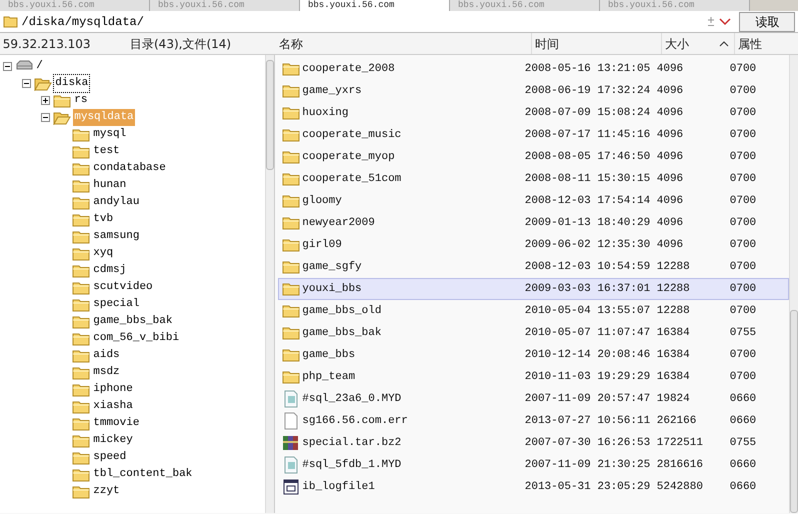  I want to click on file-row: gloomy 2008-12-03 17:54:14 4096 0700, so click(533, 201).